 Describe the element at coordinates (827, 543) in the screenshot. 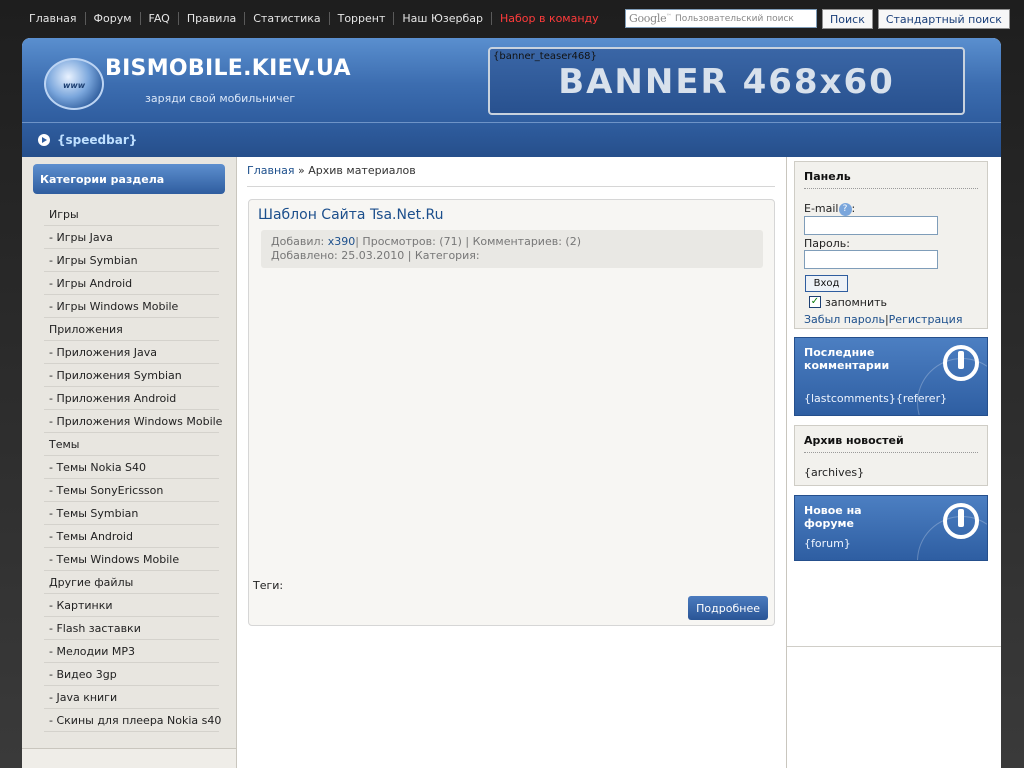

I see `forum-news-body: {forum}` at that location.